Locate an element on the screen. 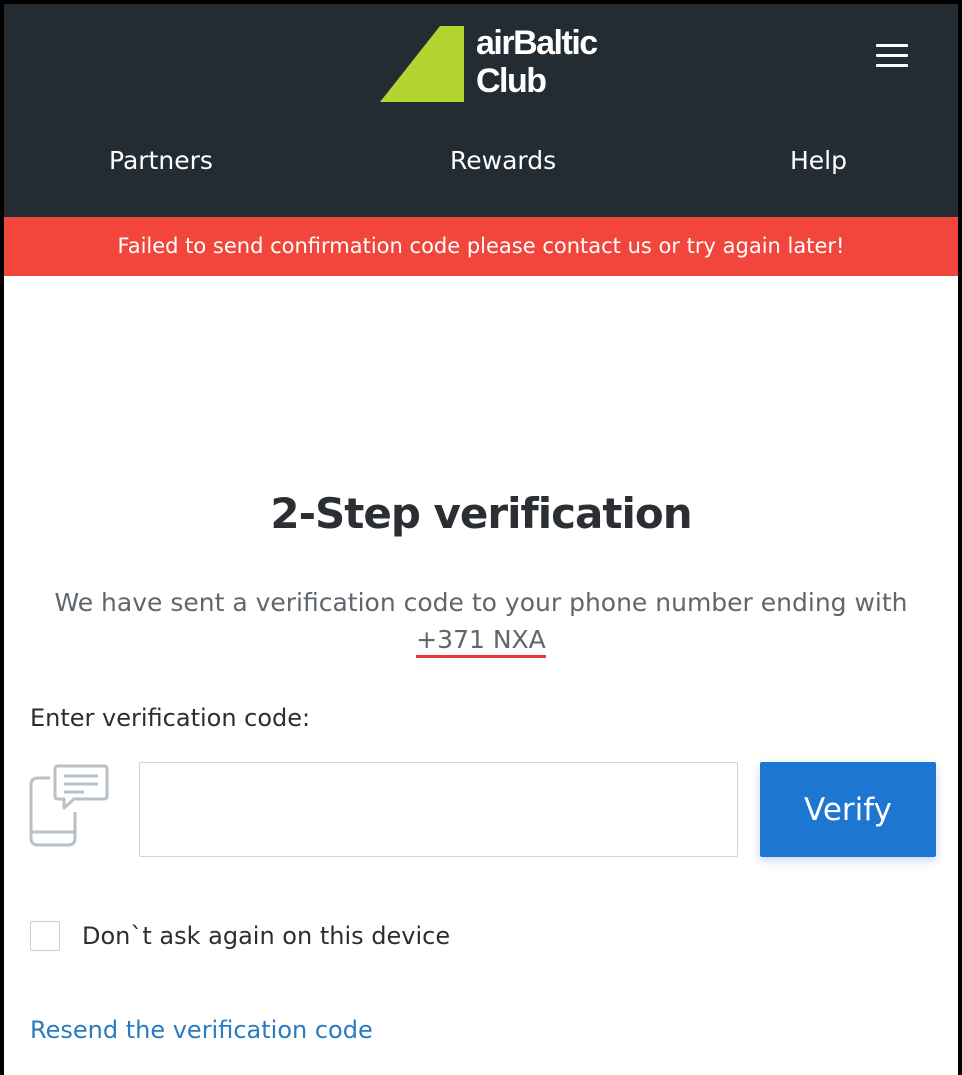  verification-code-input is located at coordinates (438, 809).